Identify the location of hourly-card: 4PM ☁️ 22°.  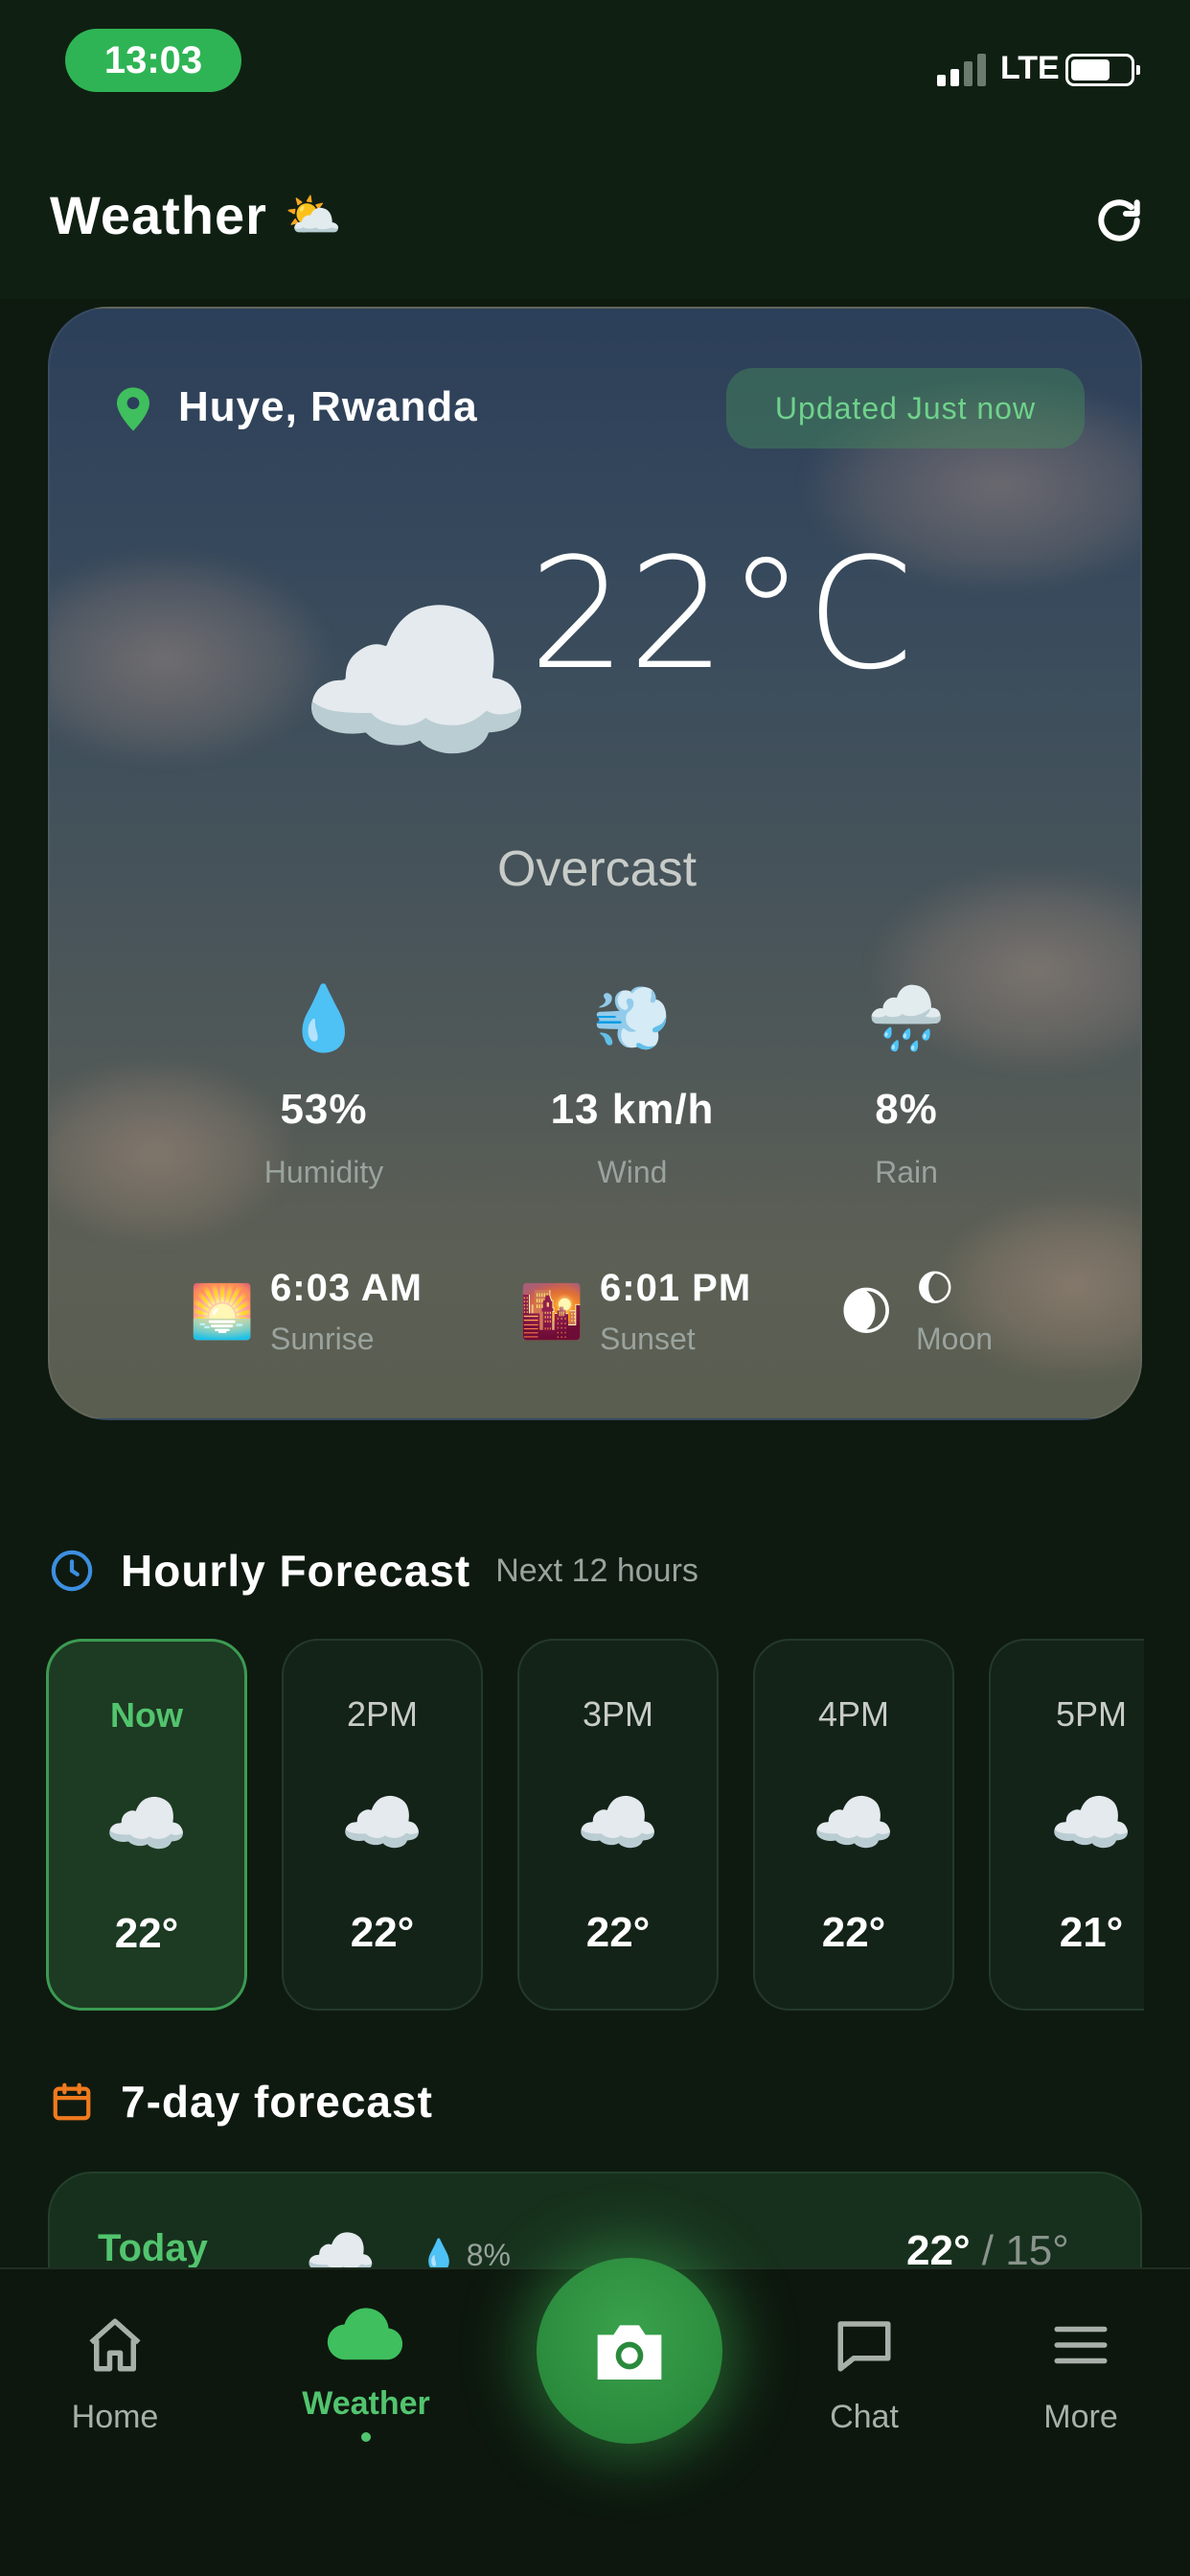
(854, 1825).